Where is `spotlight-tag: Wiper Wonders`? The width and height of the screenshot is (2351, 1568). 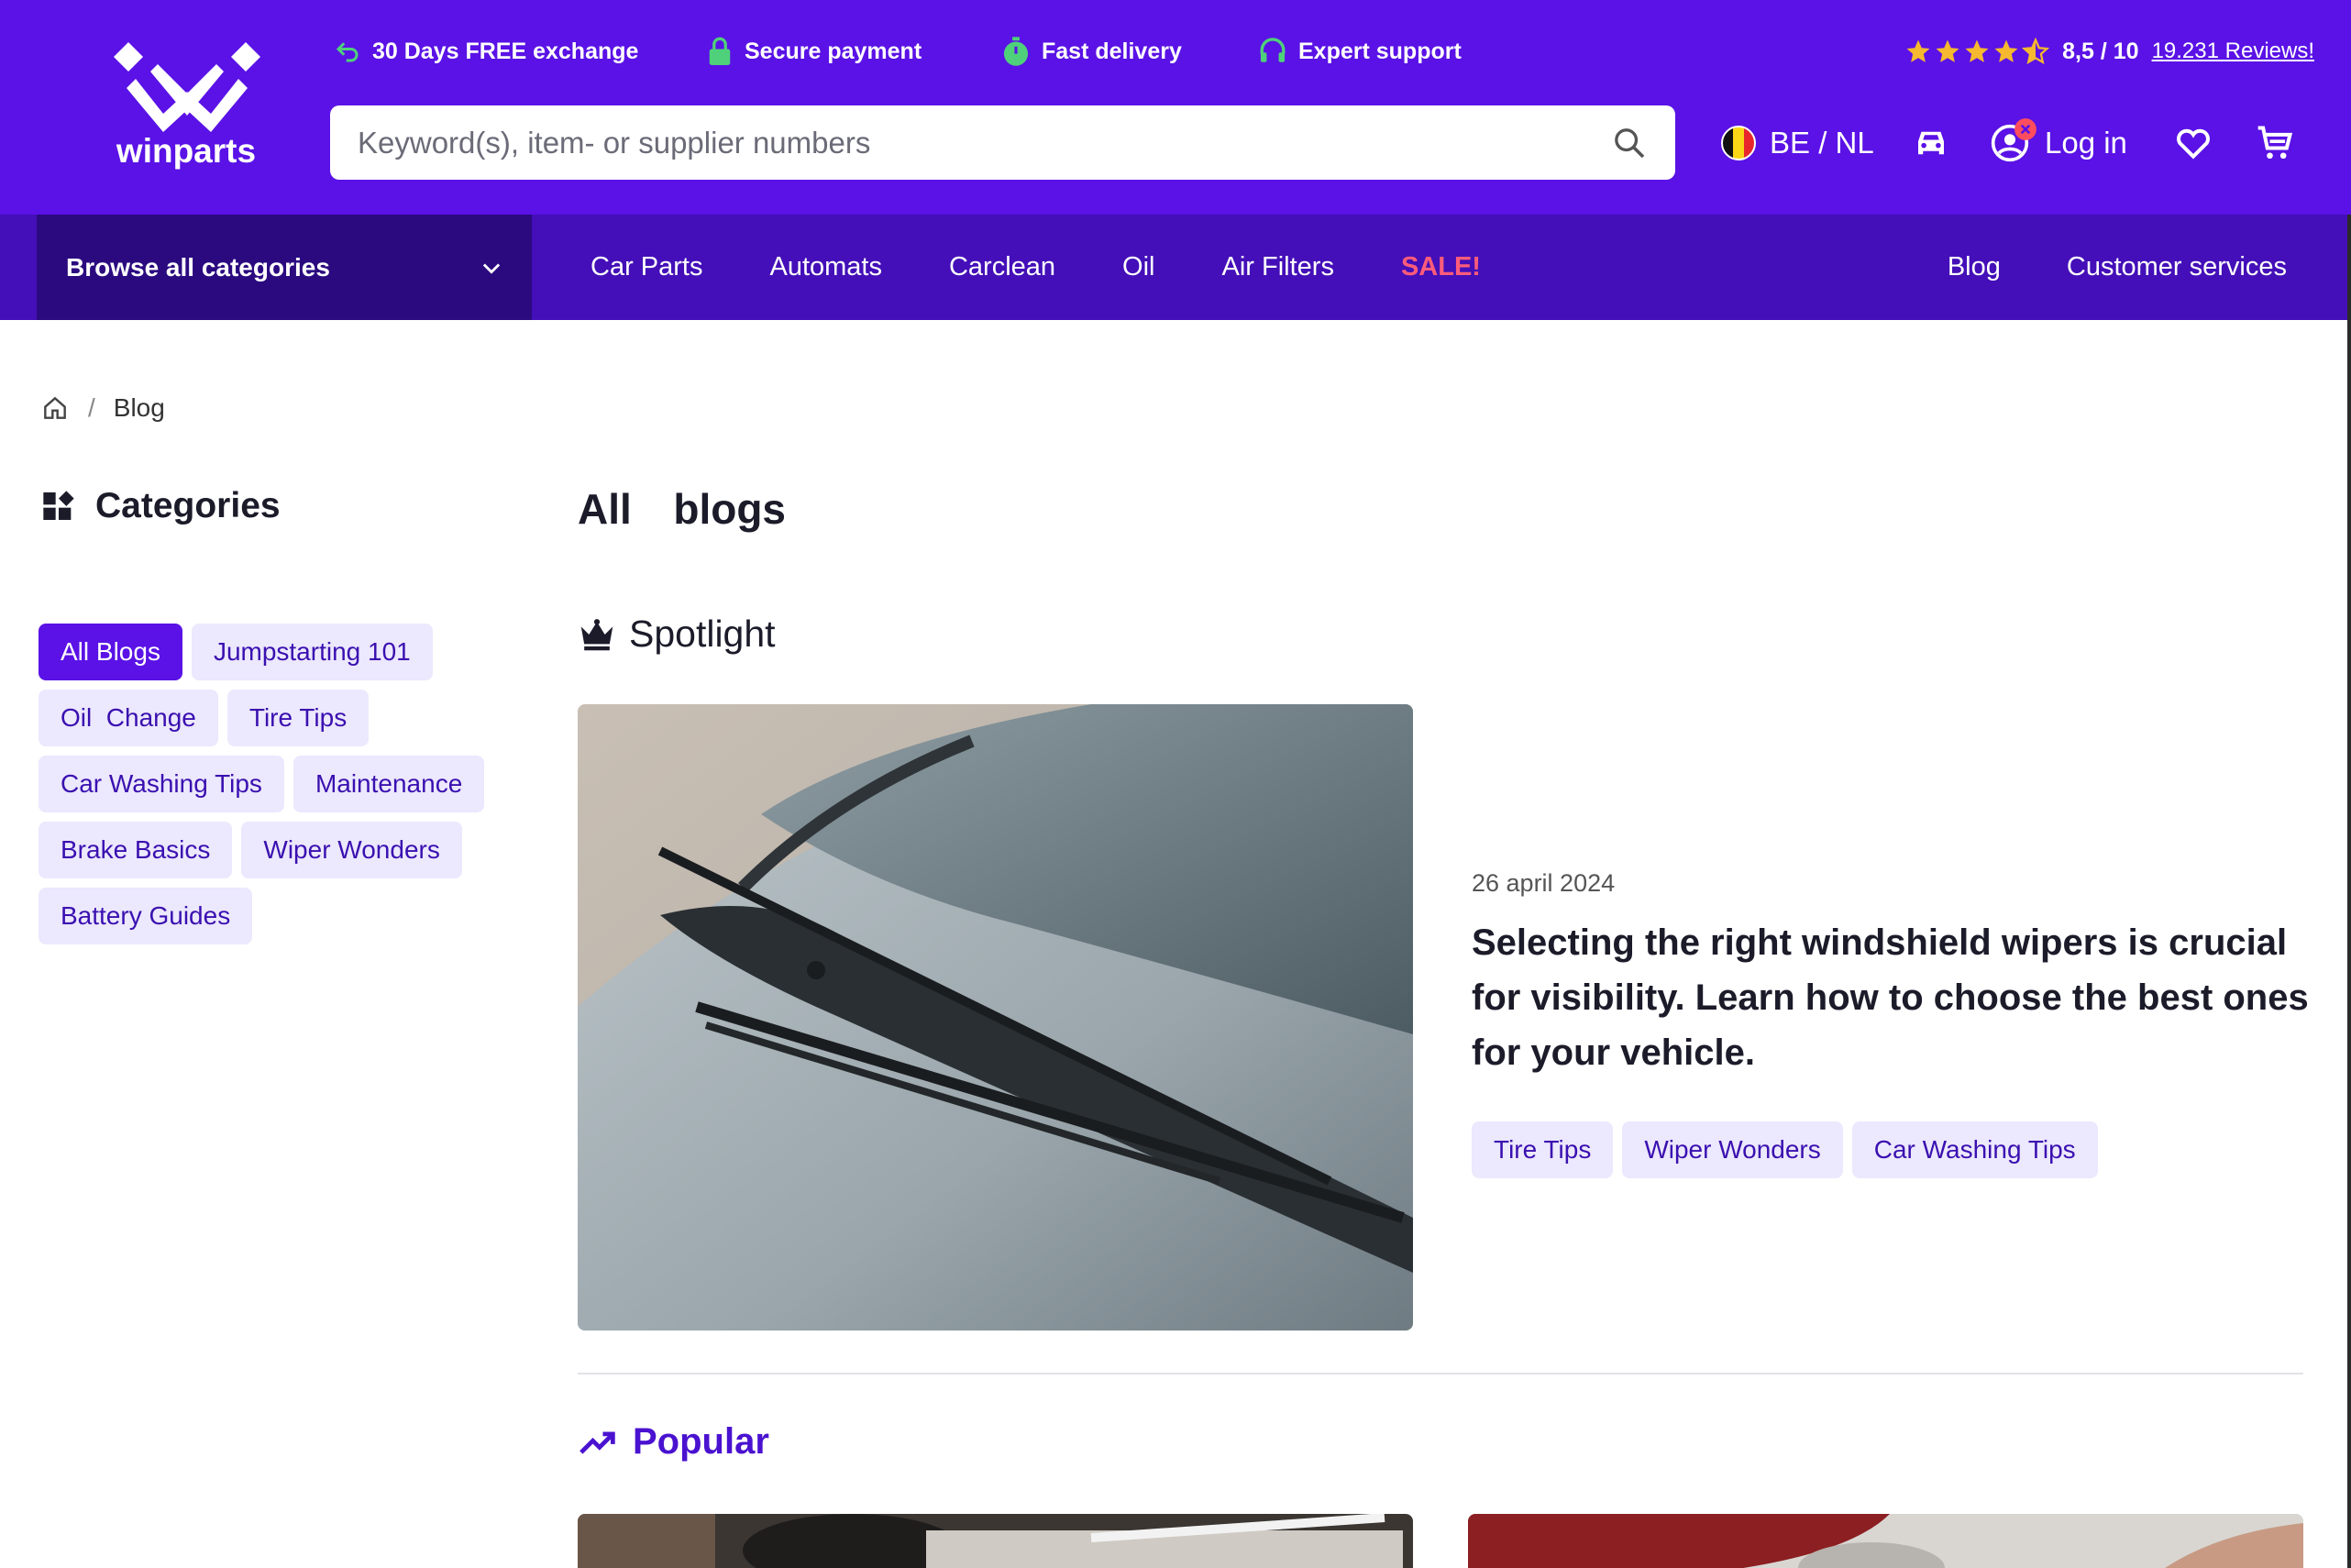 spotlight-tag: Wiper Wonders is located at coordinates (1732, 1149).